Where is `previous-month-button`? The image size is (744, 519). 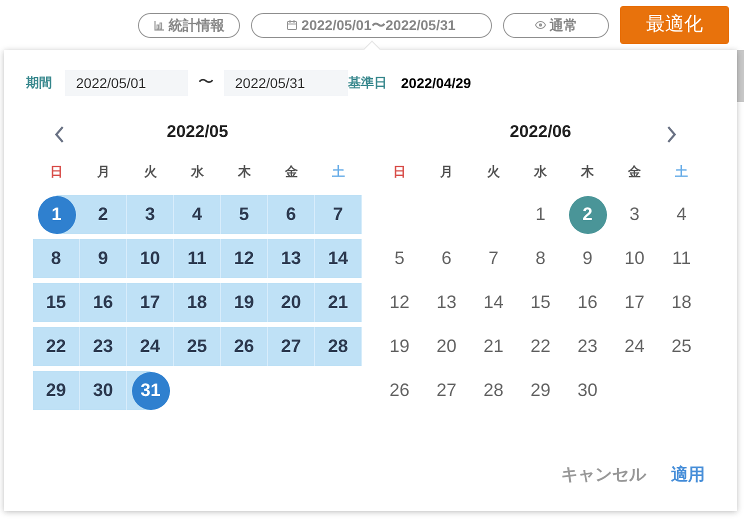
previous-month-button is located at coordinates (59, 134).